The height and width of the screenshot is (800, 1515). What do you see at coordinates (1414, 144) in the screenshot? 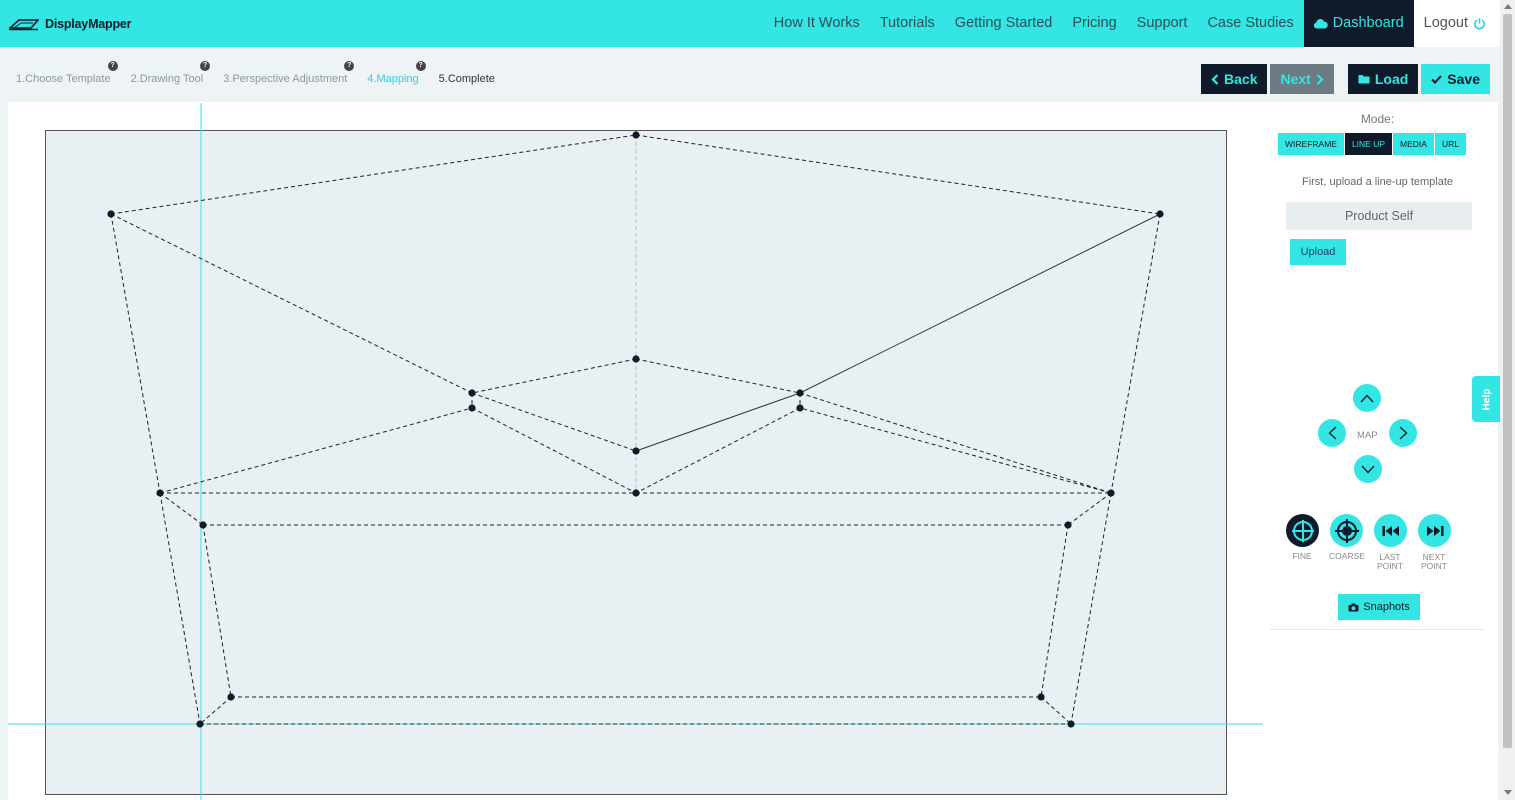
I see `mode-tab-media: MEDIA` at bounding box center [1414, 144].